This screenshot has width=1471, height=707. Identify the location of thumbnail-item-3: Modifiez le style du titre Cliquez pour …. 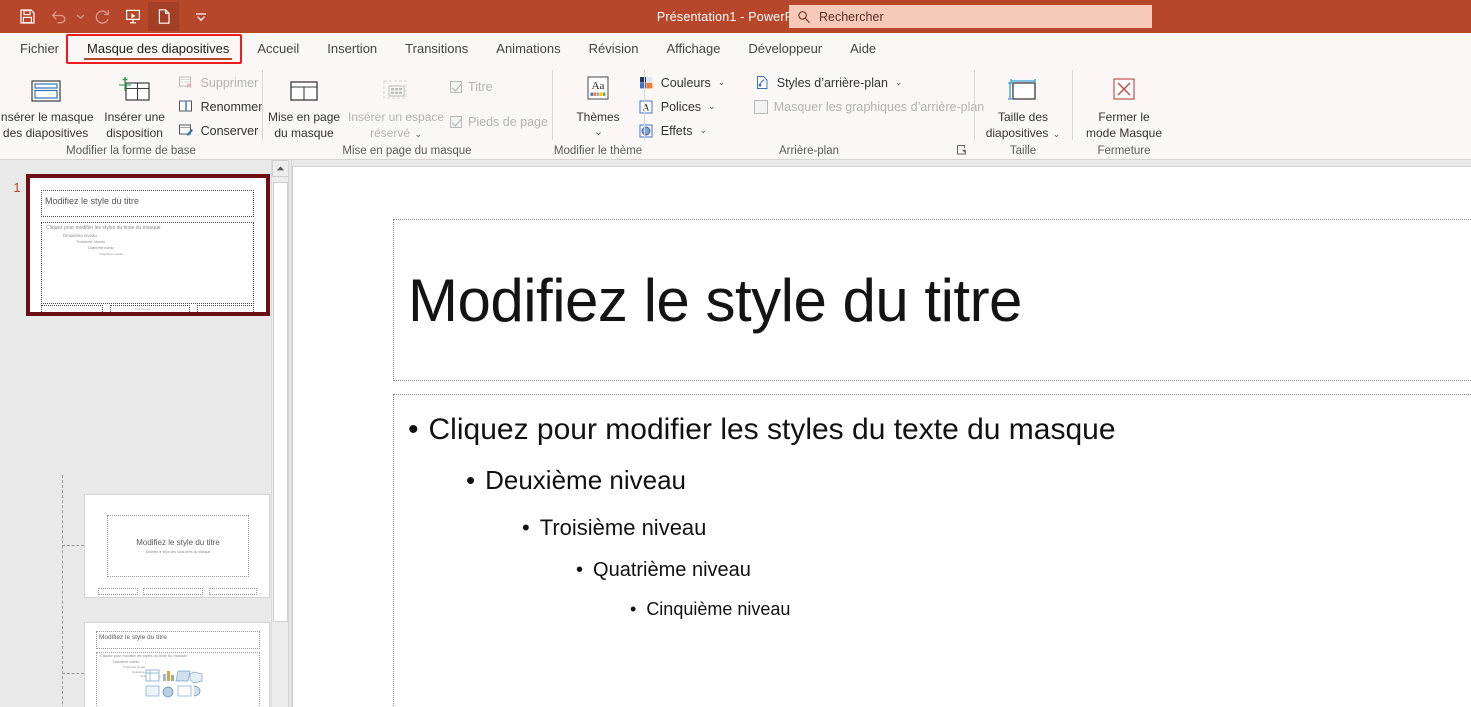
(177, 664).